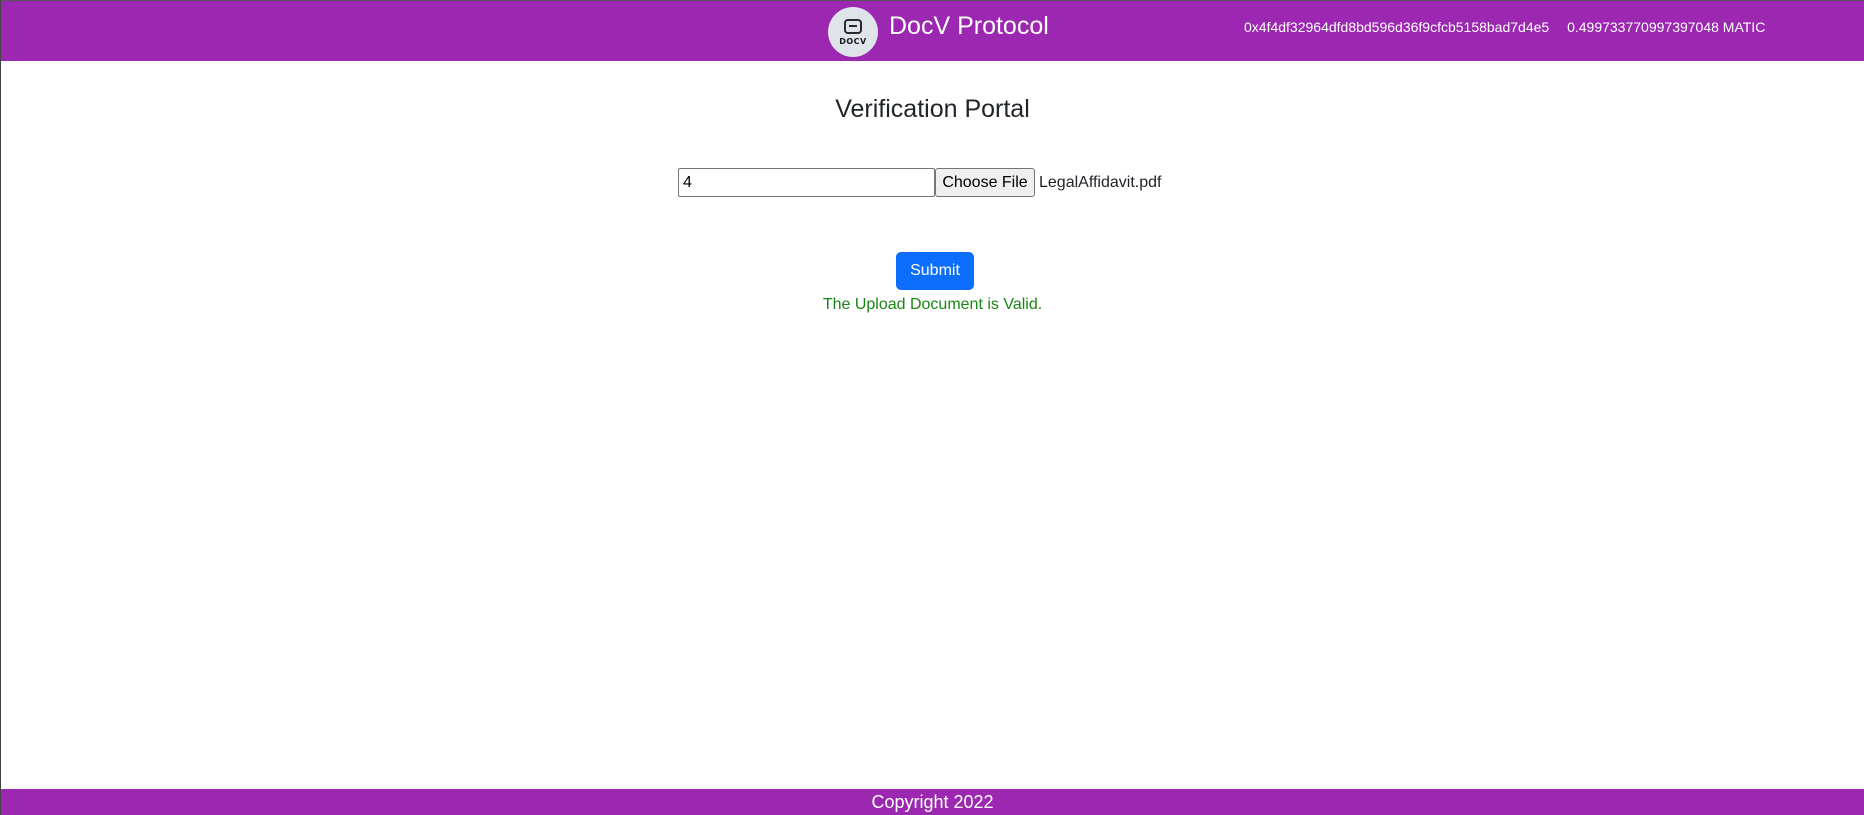 Image resolution: width=1864 pixels, height=815 pixels. I want to click on selected-file-name: LegalAffidavit.pdf, so click(1100, 182).